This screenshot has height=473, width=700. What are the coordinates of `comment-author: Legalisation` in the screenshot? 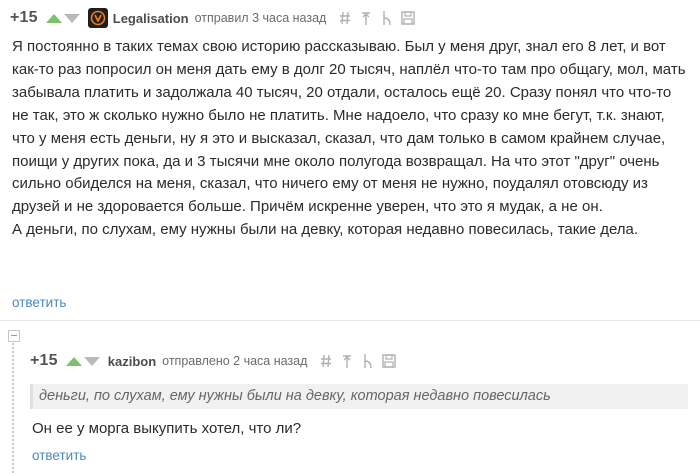 It's located at (151, 18).